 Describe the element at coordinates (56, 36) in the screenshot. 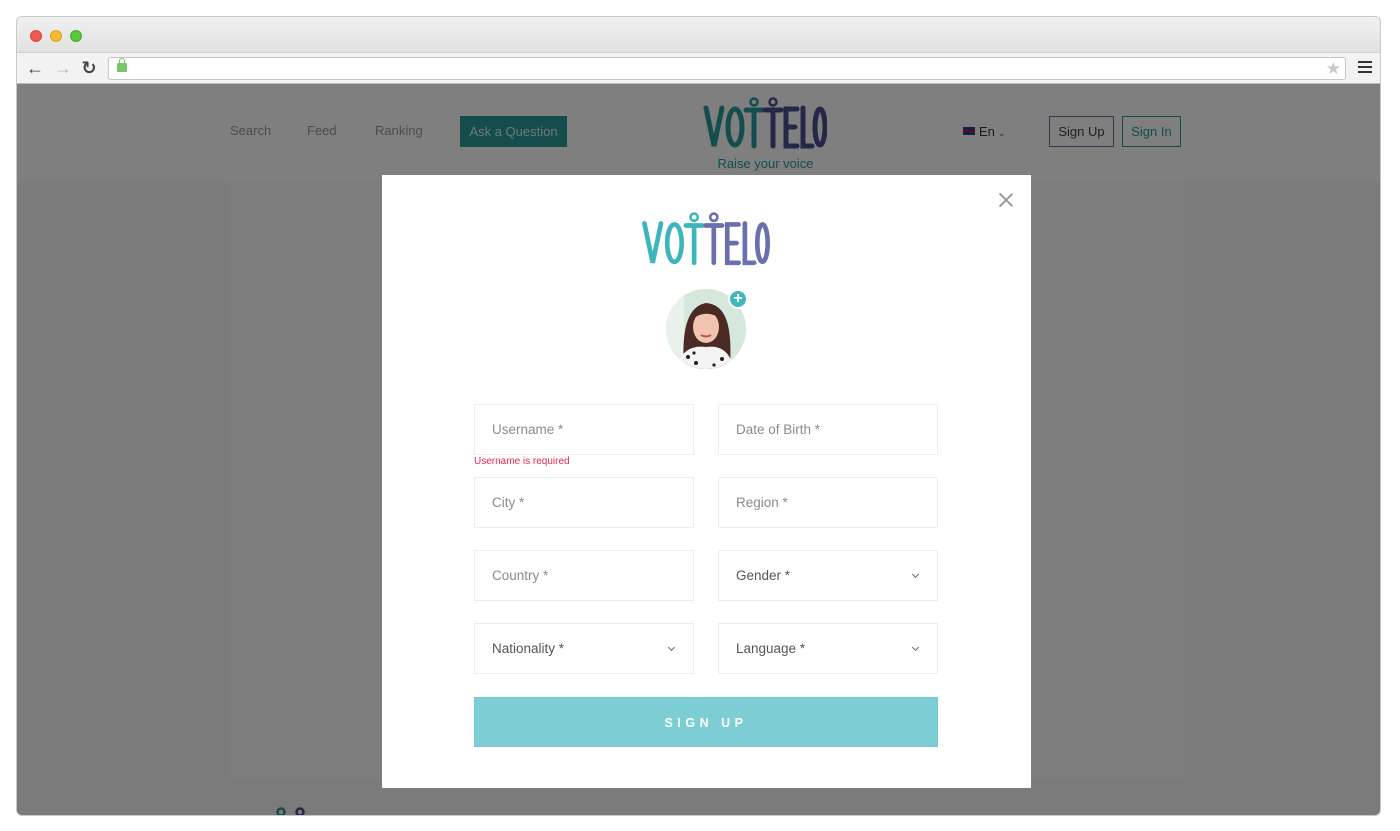

I see `minimize-window-button` at that location.